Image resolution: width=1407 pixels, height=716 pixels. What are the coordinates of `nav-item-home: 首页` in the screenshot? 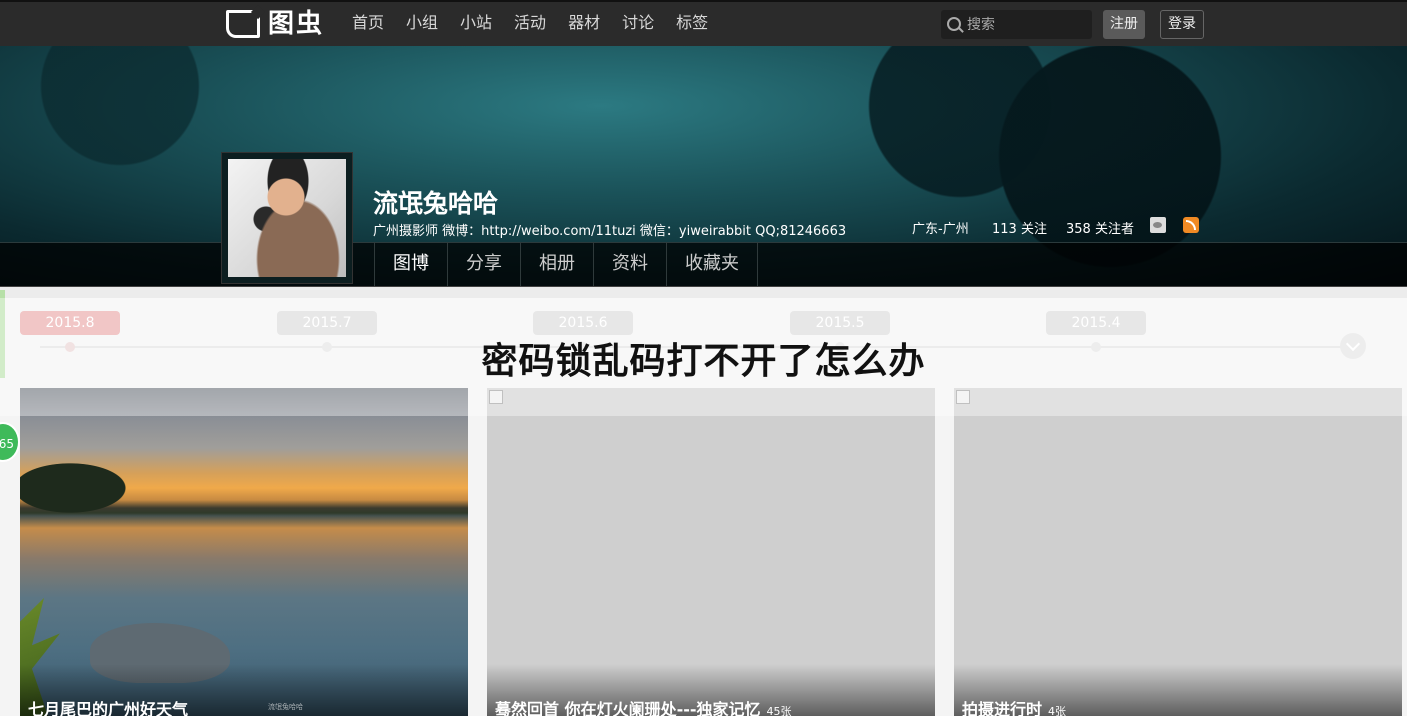 It's located at (368, 24).